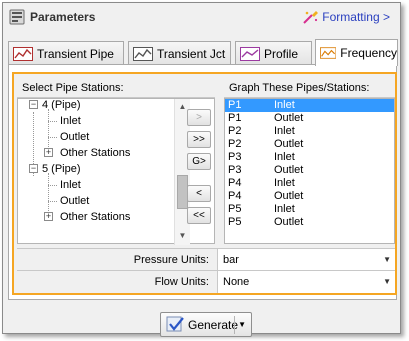 The width and height of the screenshot is (409, 341). What do you see at coordinates (181, 282) in the screenshot?
I see `flow-units-label: Flow Units:` at bounding box center [181, 282].